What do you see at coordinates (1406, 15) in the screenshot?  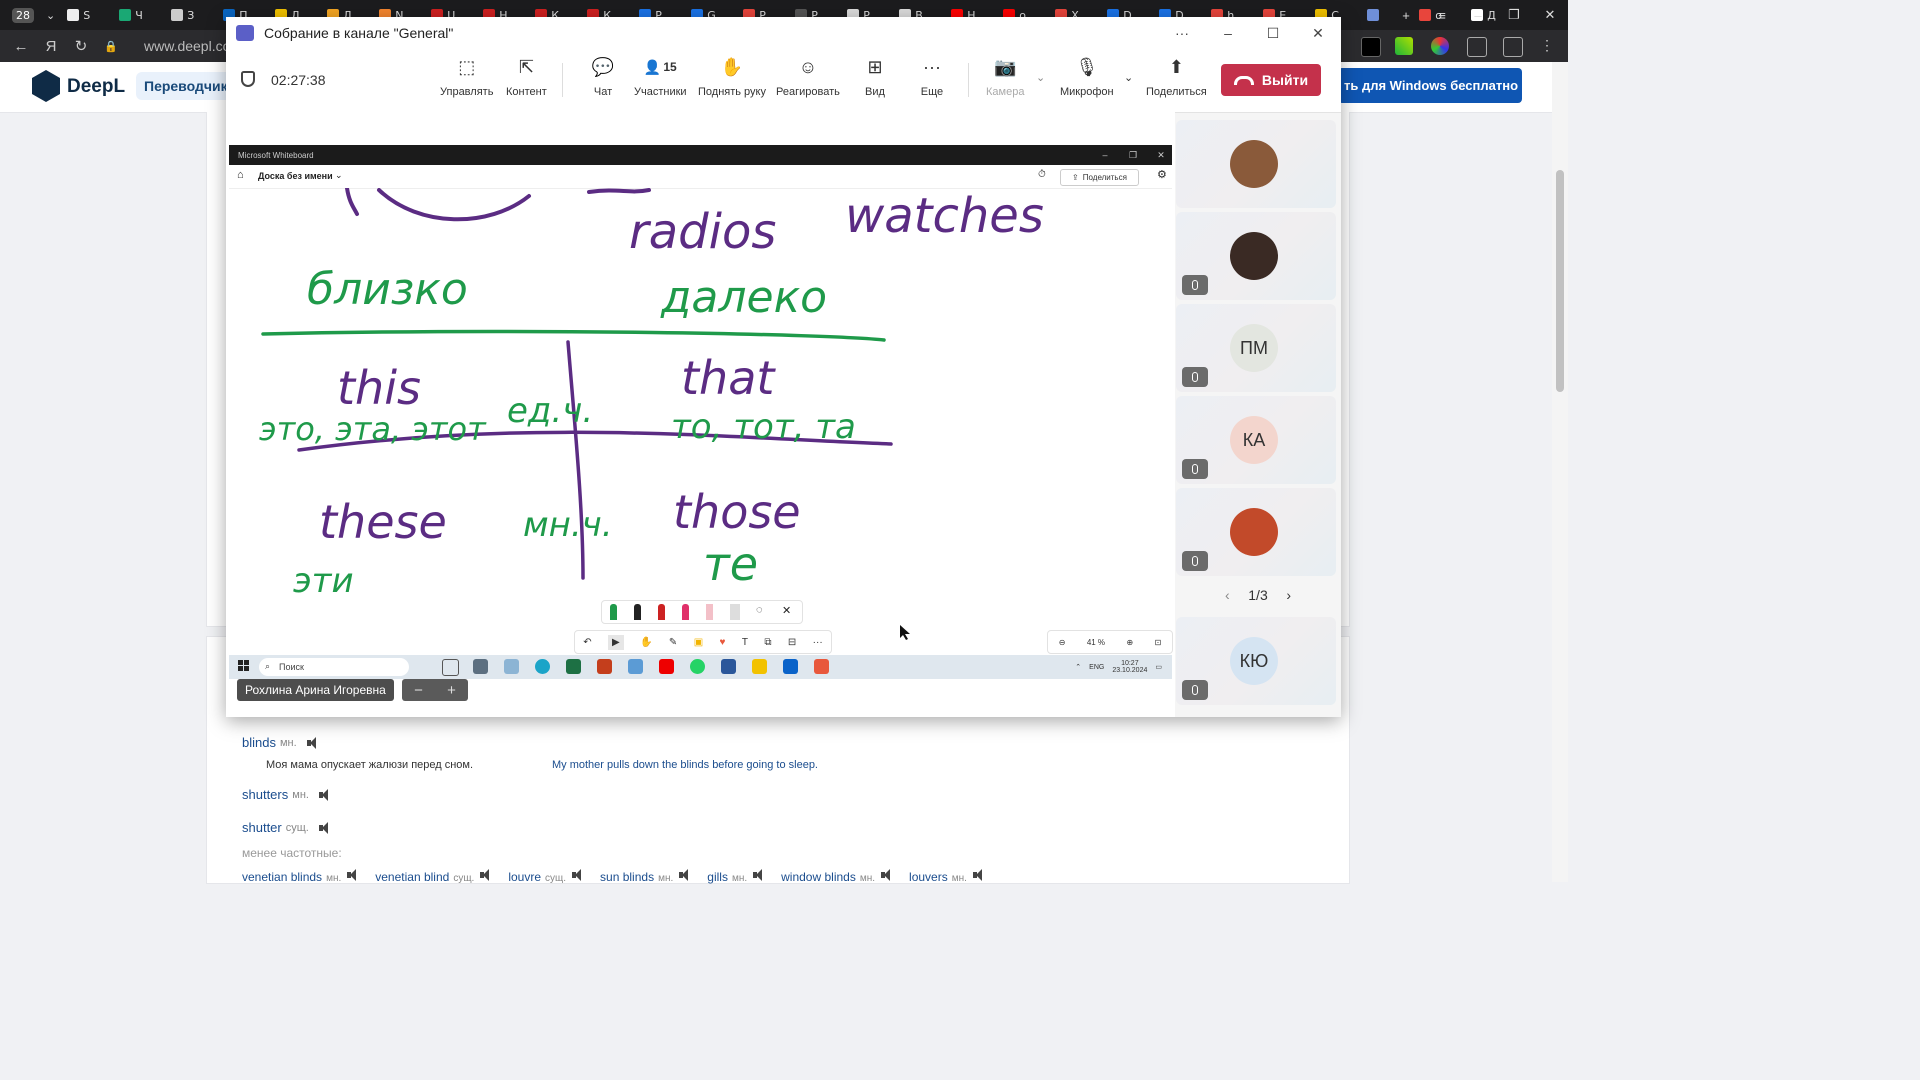 I see `new-tab-button: +` at bounding box center [1406, 15].